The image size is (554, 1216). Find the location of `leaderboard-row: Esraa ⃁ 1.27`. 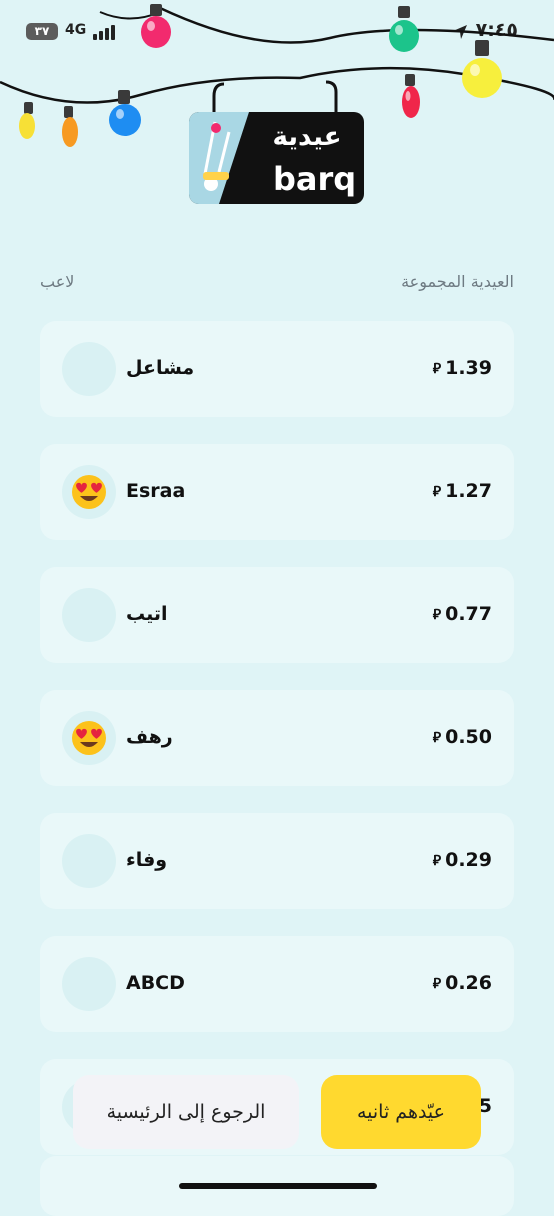

leaderboard-row: Esraa ⃁ 1.27 is located at coordinates (277, 492).